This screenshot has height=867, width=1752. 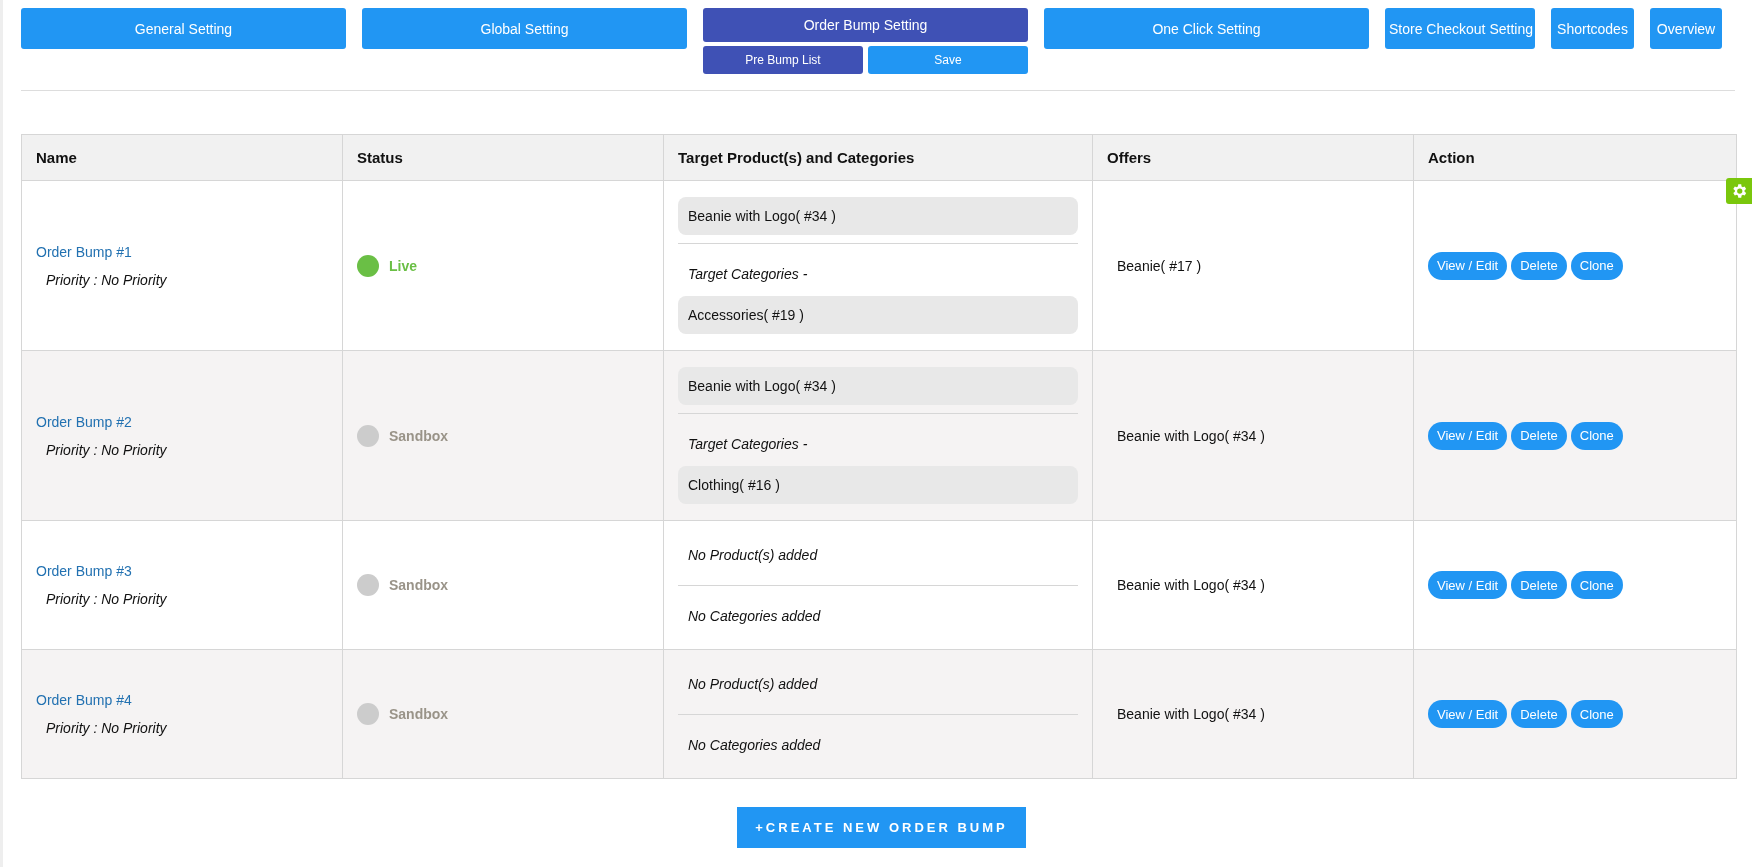 I want to click on category-tag: Accessories( #19 ), so click(x=878, y=315).